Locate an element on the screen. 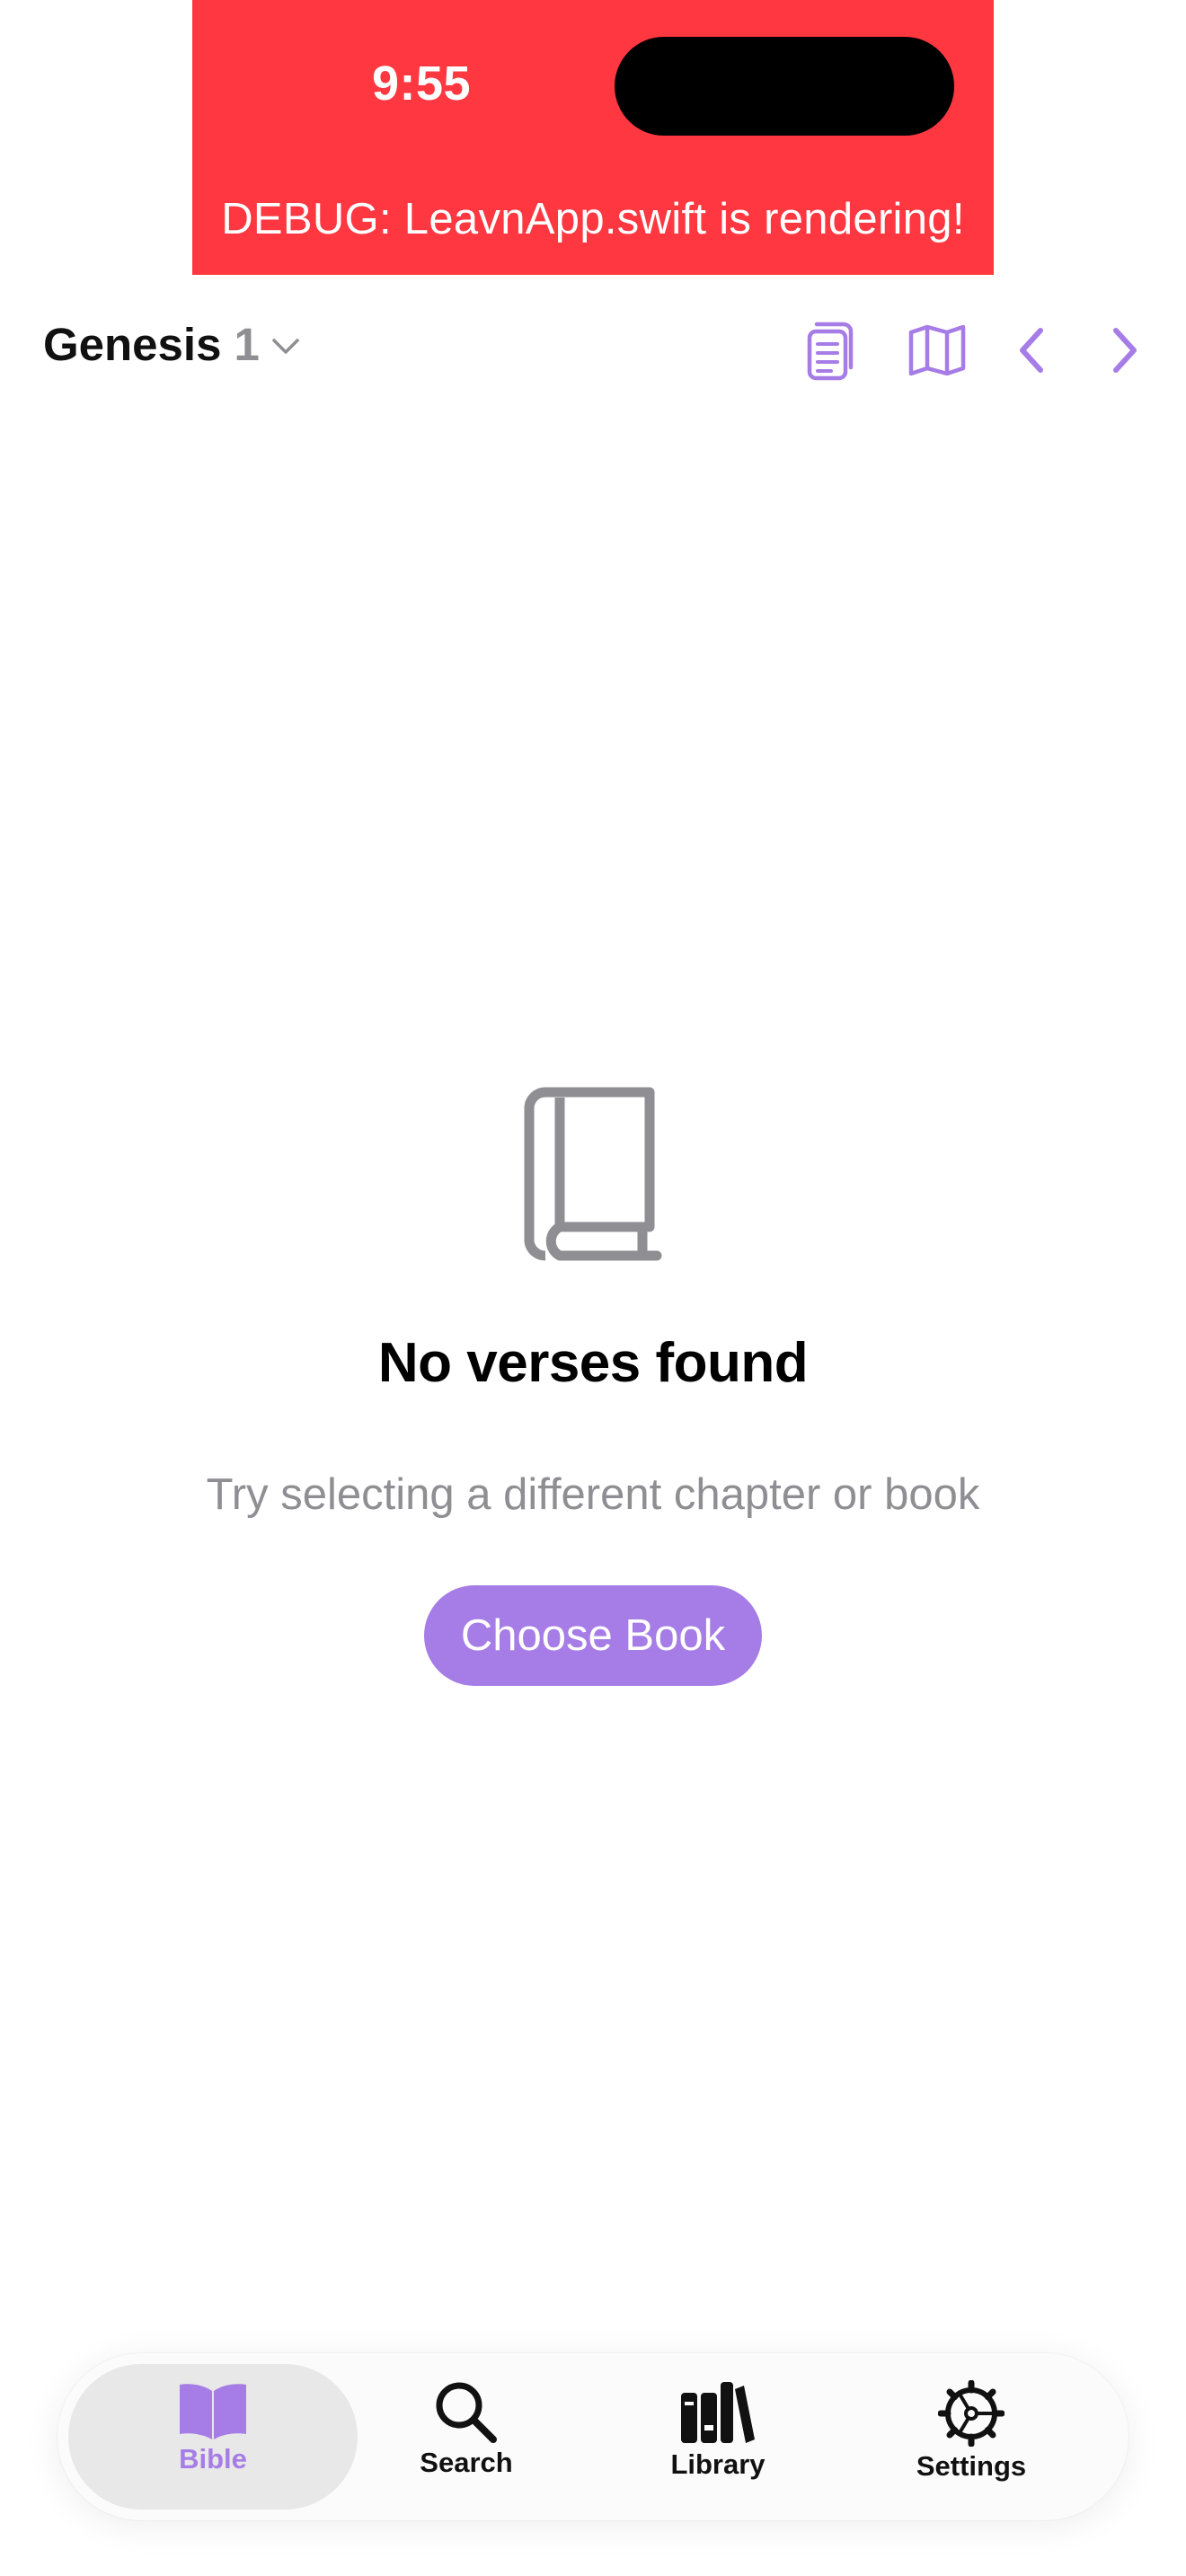 The image size is (1186, 2576). tab-bar: Bible Search Library Settings is located at coordinates (593, 2436).